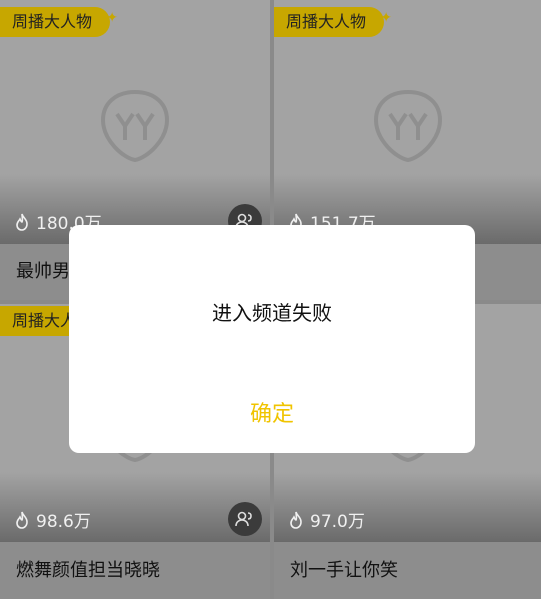  I want to click on confirm-button: 确定, so click(272, 415).